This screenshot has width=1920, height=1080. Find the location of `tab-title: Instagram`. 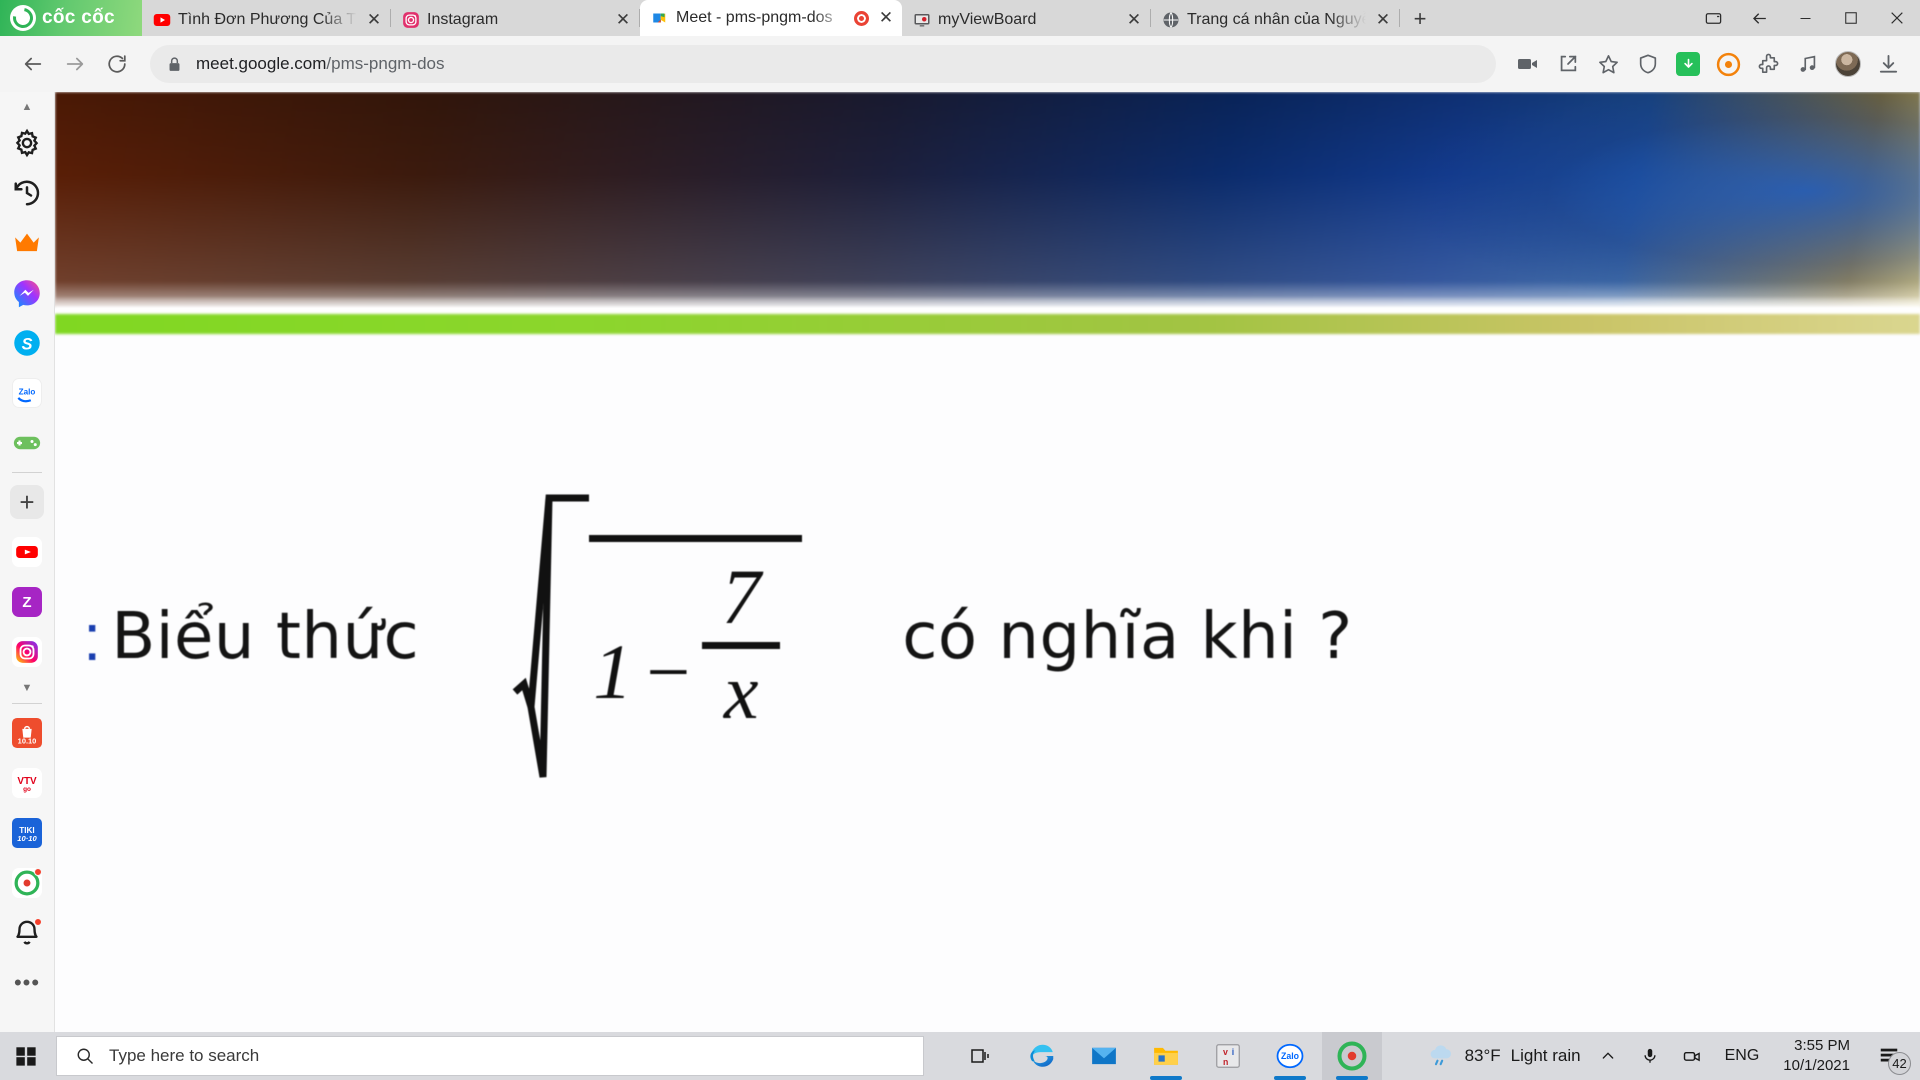

tab-title: Instagram is located at coordinates (463, 19).